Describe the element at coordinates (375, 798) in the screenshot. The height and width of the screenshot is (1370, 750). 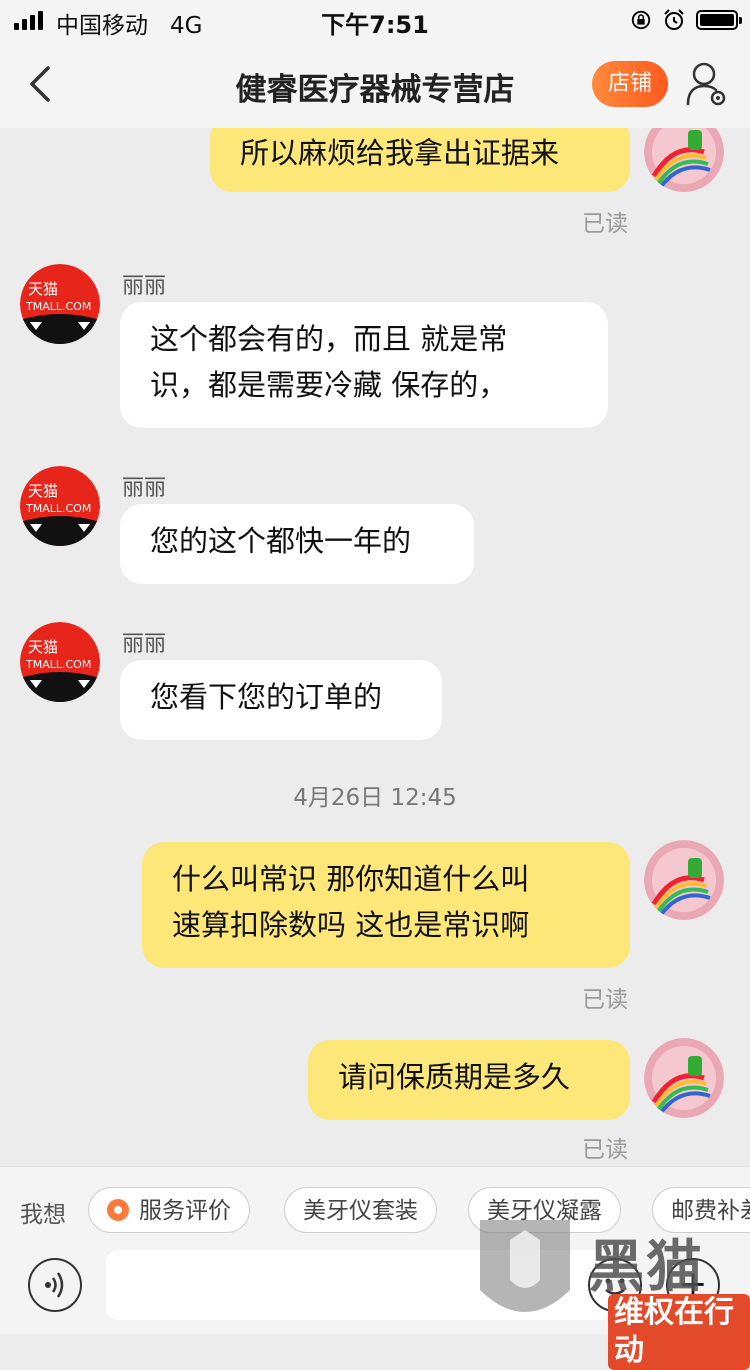
I see `timestamp: 4月26日 12:45` at that location.